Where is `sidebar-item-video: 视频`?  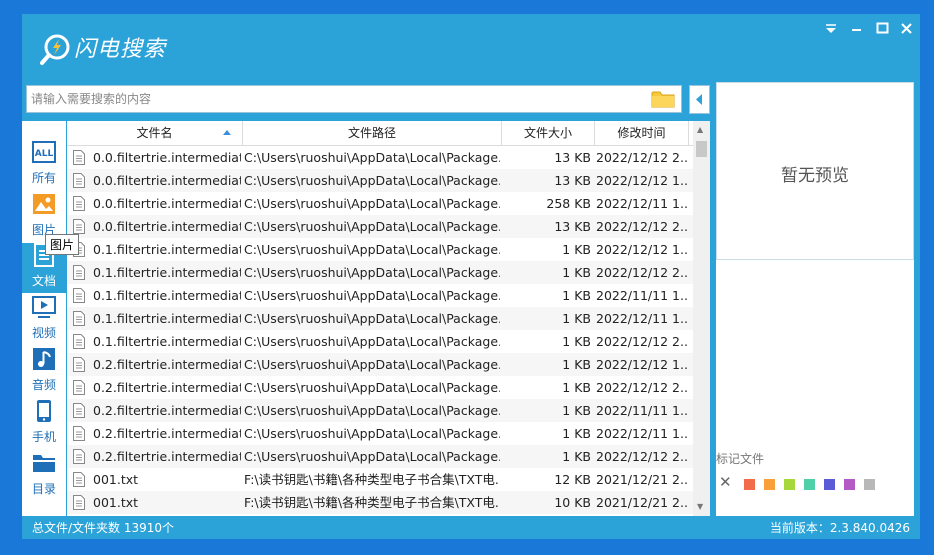 sidebar-item-video: 视频 is located at coordinates (44, 320).